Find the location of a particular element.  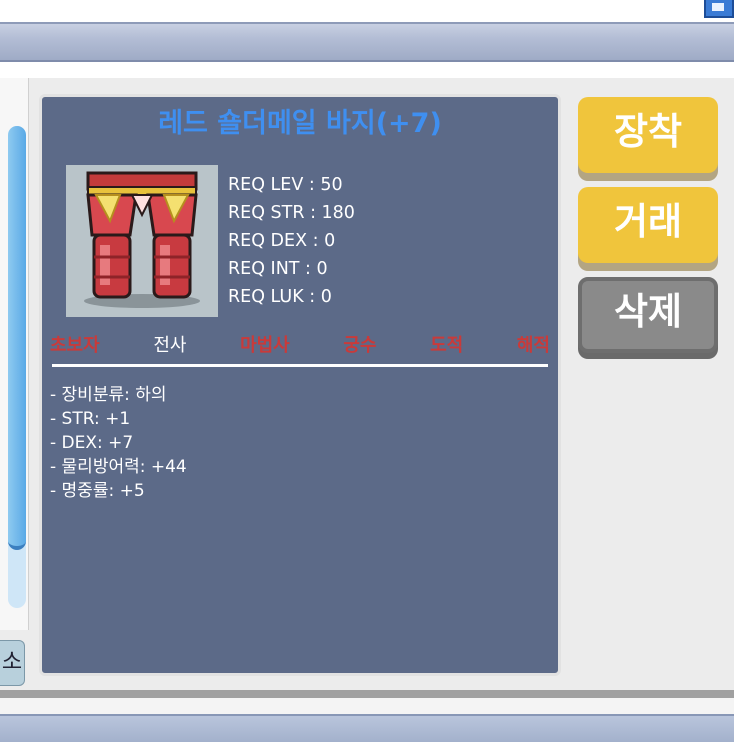

item-image is located at coordinates (142, 241).